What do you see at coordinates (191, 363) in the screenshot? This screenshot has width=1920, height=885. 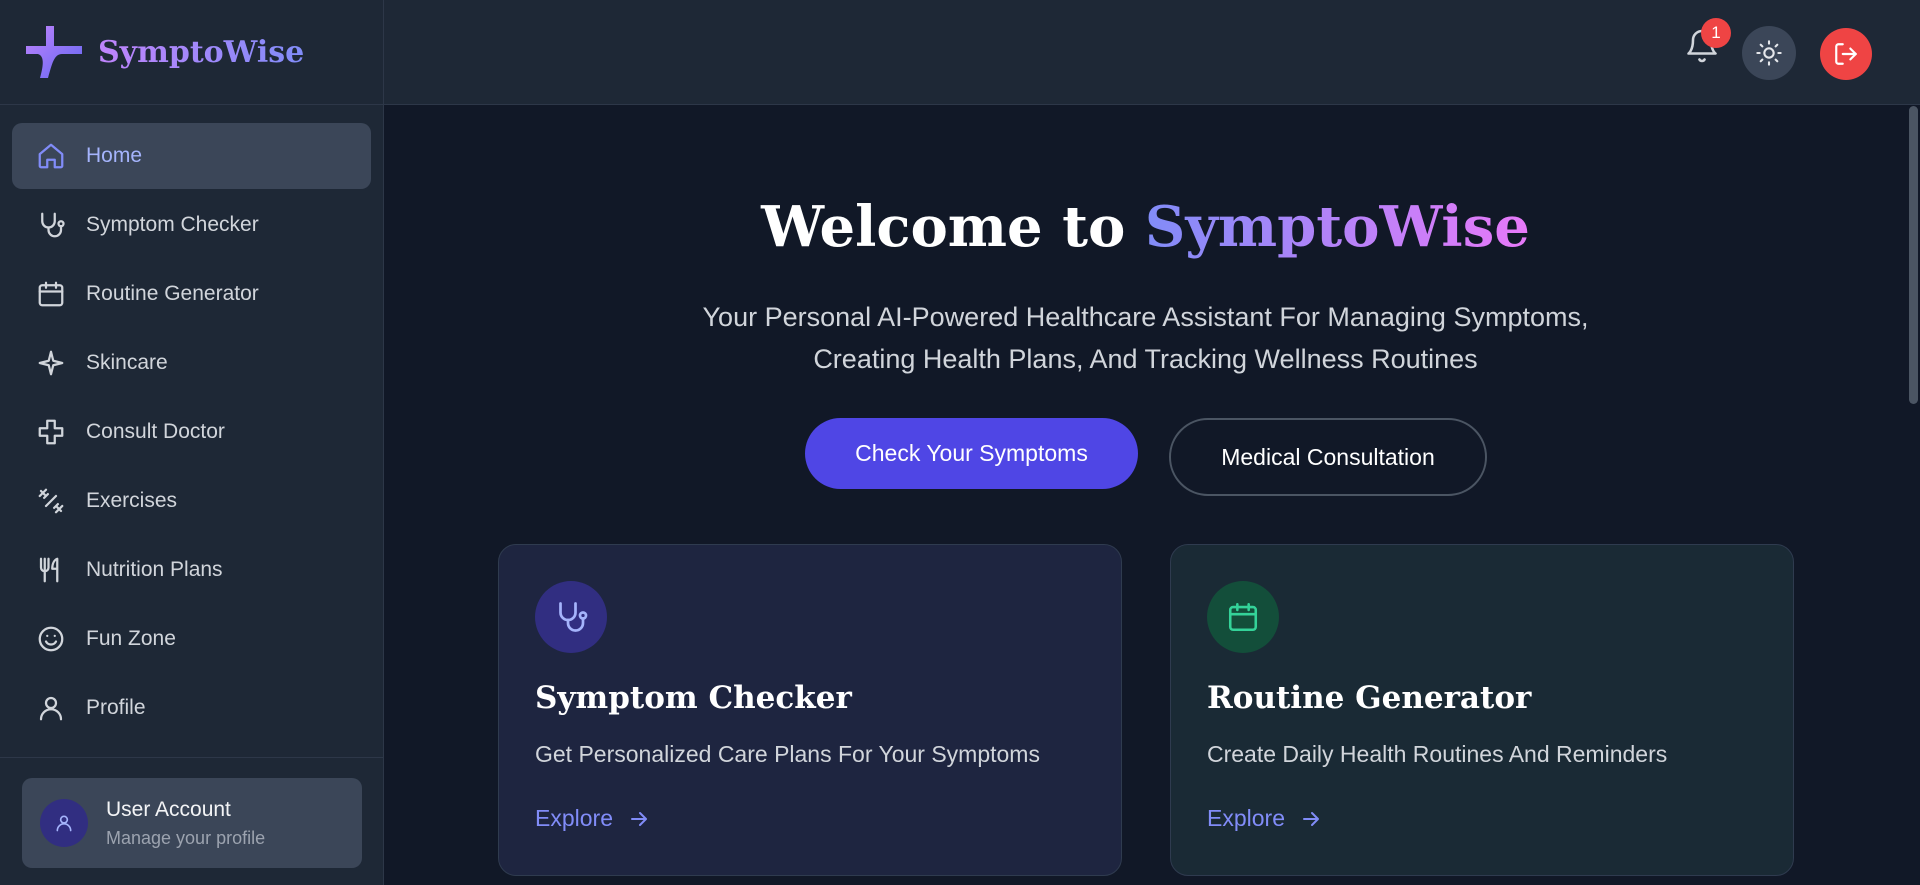 I see `sidebar-item-skincare: Skincare` at bounding box center [191, 363].